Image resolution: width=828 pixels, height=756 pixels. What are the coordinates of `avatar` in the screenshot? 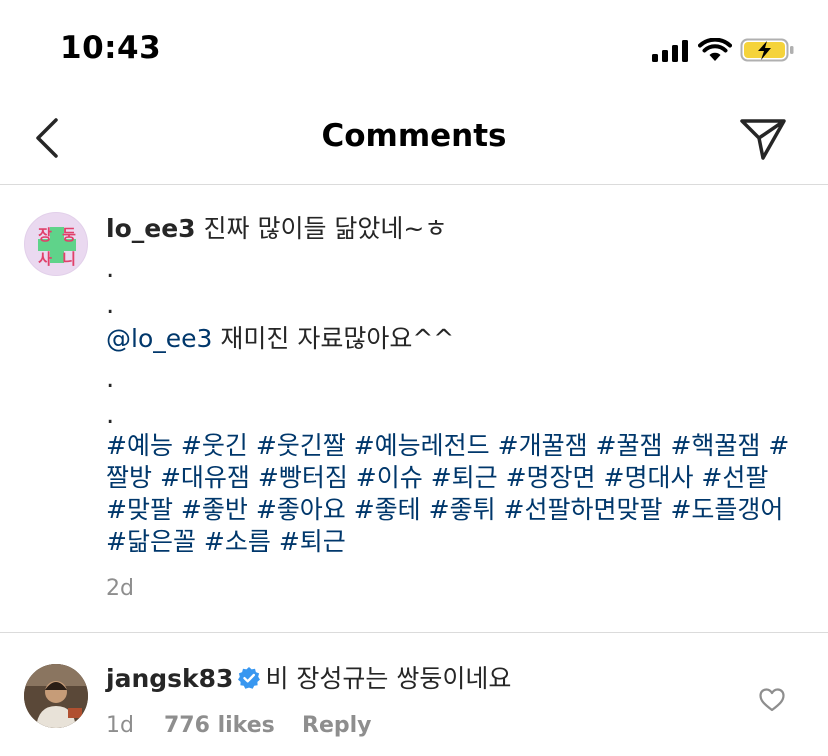 It's located at (56, 696).